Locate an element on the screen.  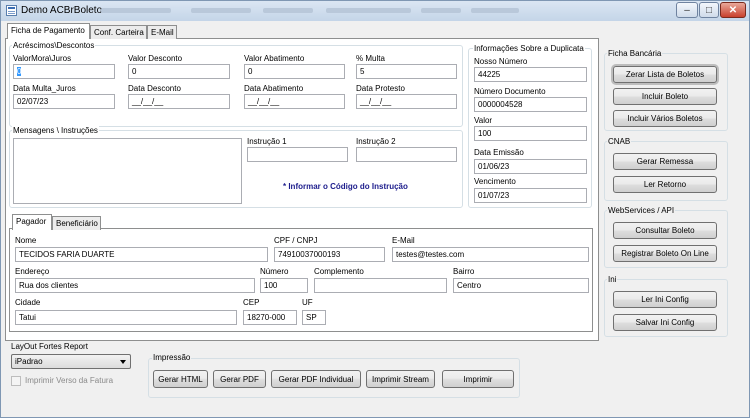
nosso-numero-input: 44225 is located at coordinates (530, 74).